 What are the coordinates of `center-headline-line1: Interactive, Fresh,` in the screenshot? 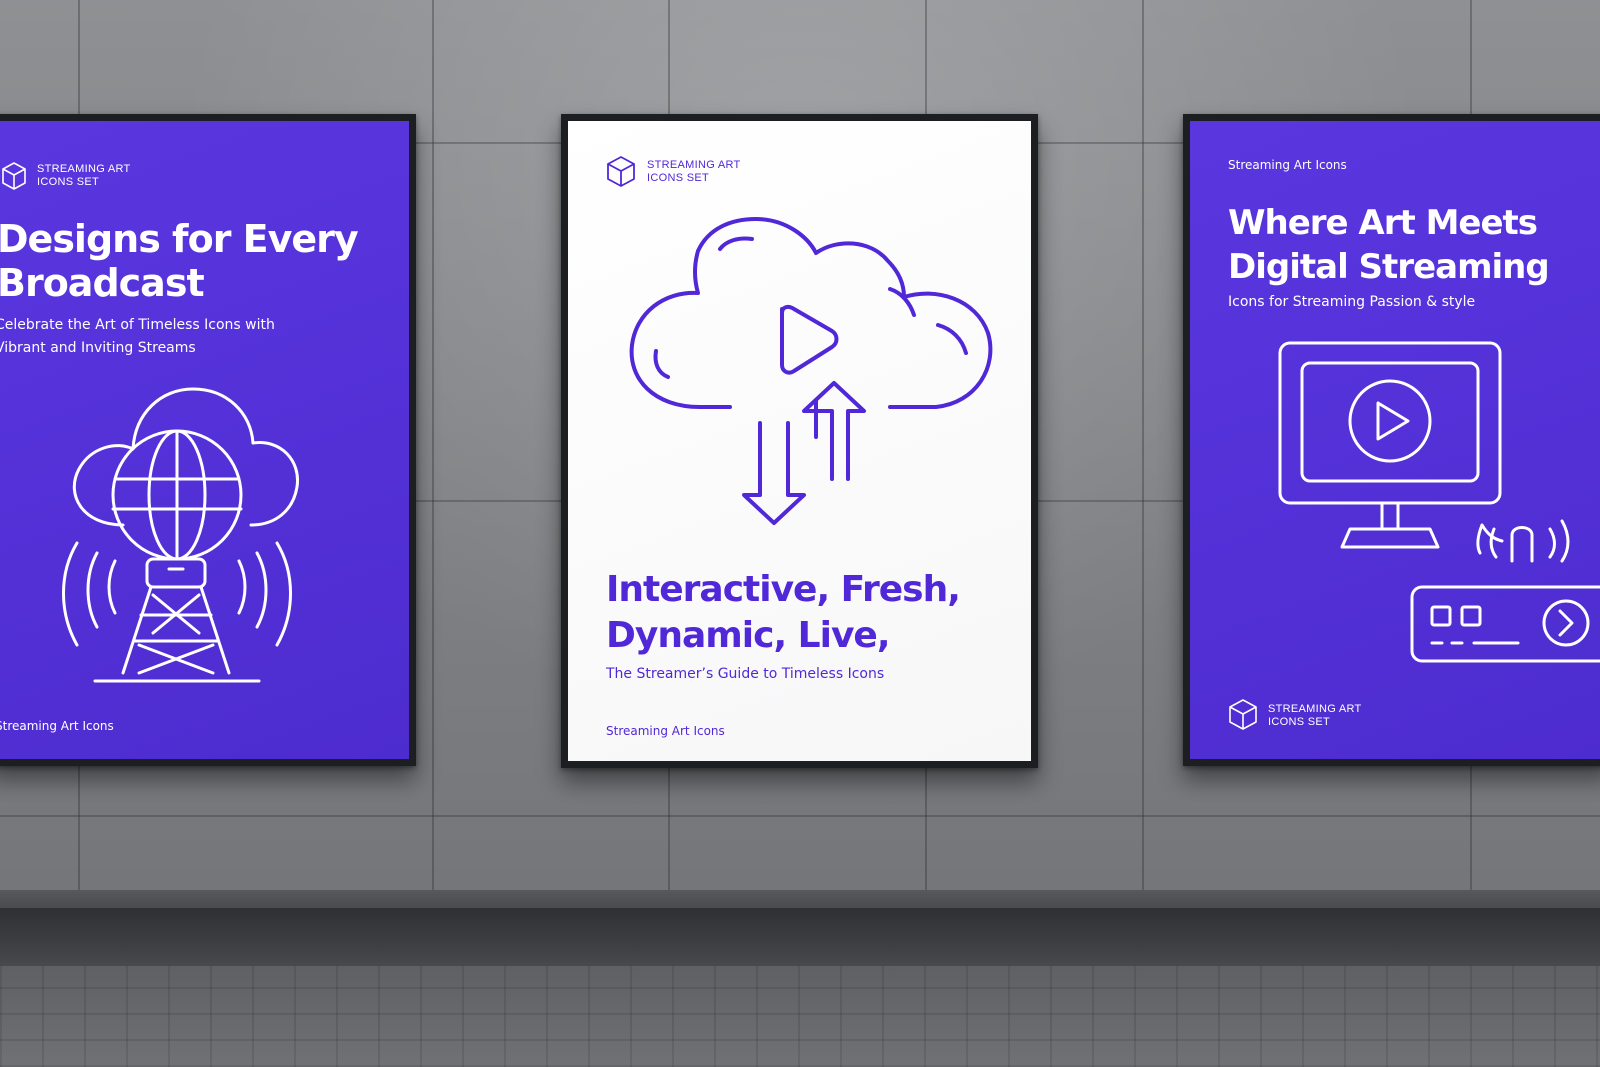 It's located at (783, 589).